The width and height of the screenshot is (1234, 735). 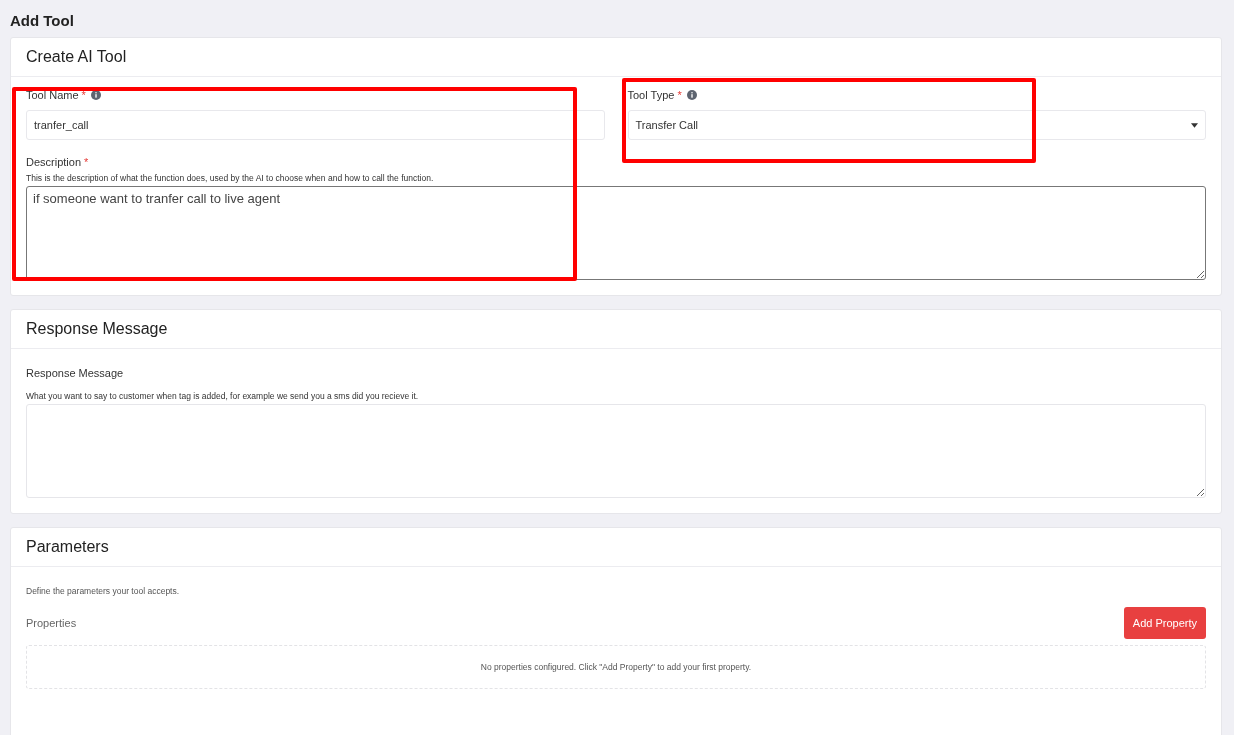 What do you see at coordinates (54, 162) in the screenshot?
I see `field-label: Description` at bounding box center [54, 162].